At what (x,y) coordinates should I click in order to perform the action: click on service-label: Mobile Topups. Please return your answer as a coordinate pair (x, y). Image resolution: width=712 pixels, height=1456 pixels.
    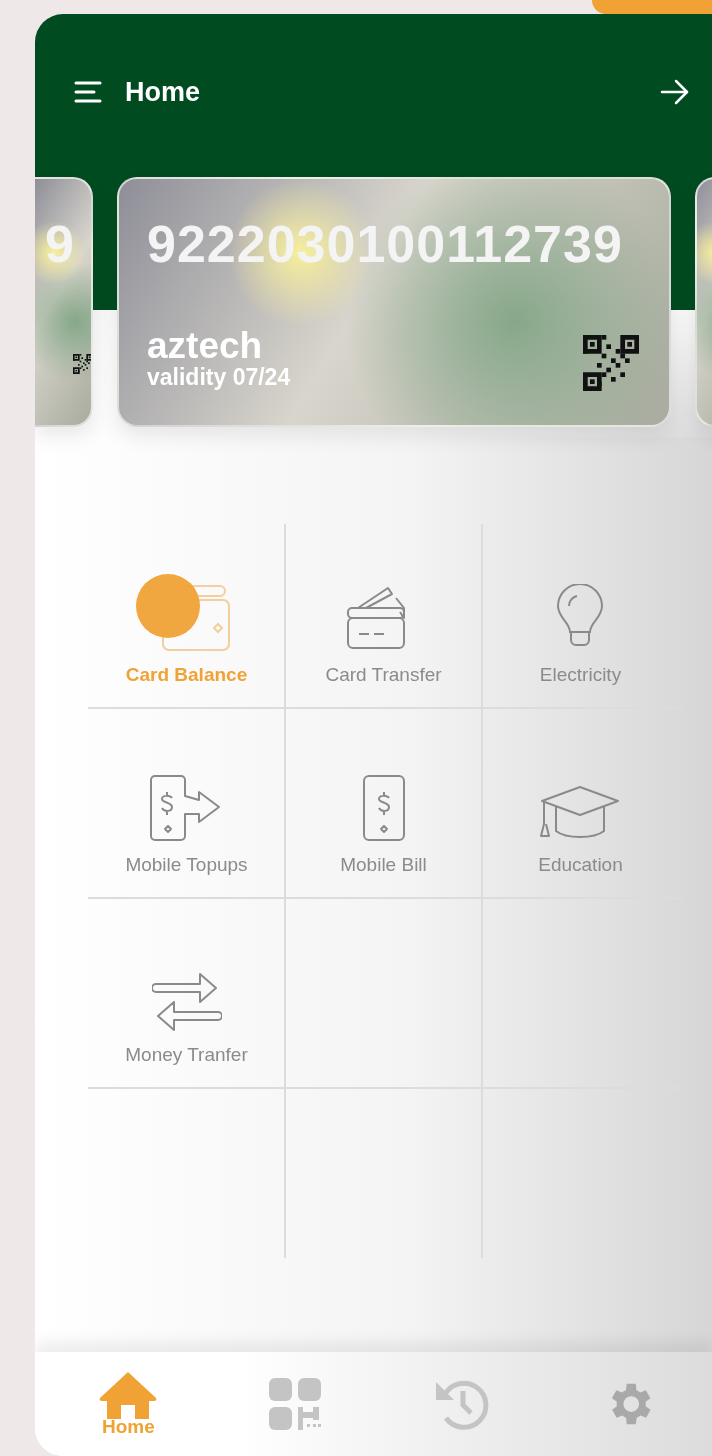
    Looking at the image, I should click on (186, 865).